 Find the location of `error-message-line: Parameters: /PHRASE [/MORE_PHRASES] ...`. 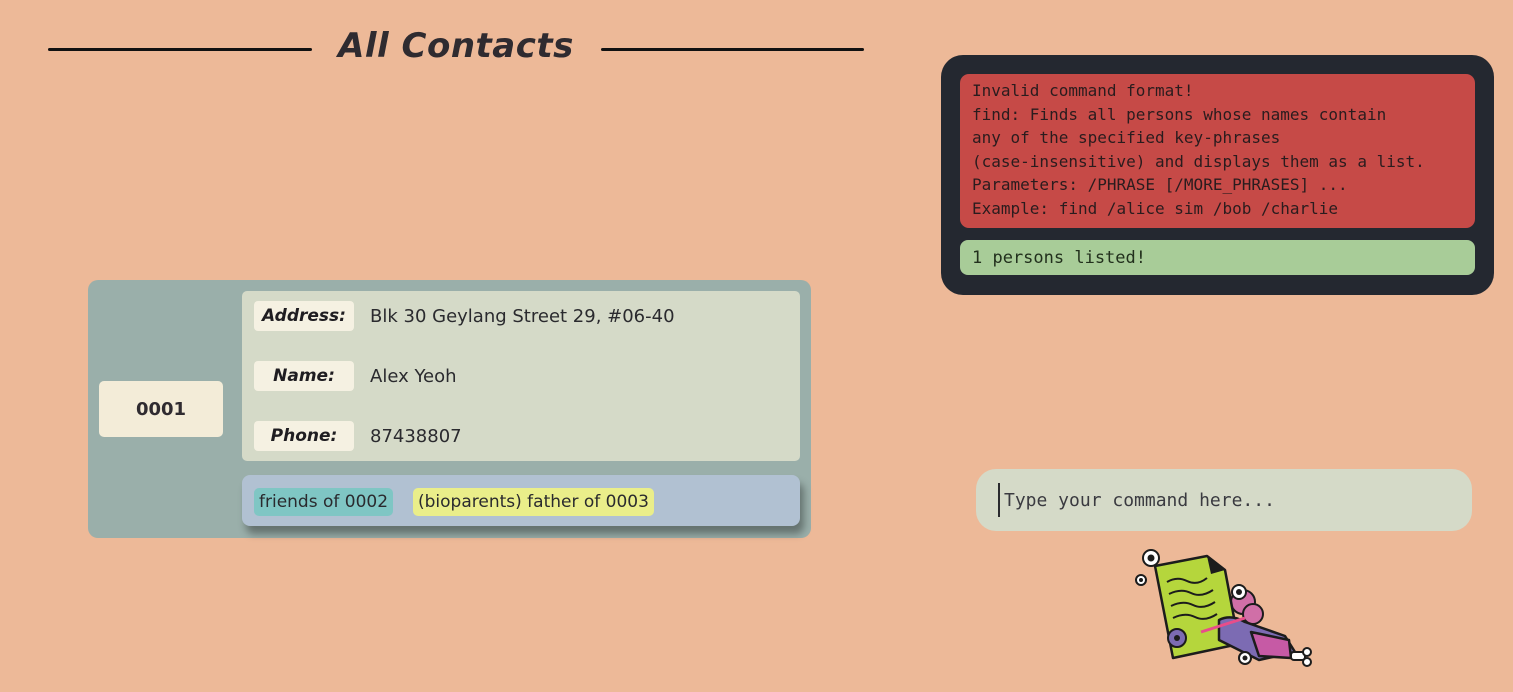

error-message-line: Parameters: /PHRASE [/MORE_PHRASES] ... is located at coordinates (1160, 184).